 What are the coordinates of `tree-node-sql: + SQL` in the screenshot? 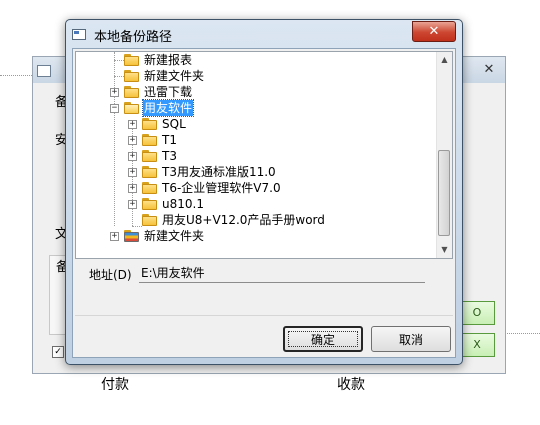 It's located at (256, 124).